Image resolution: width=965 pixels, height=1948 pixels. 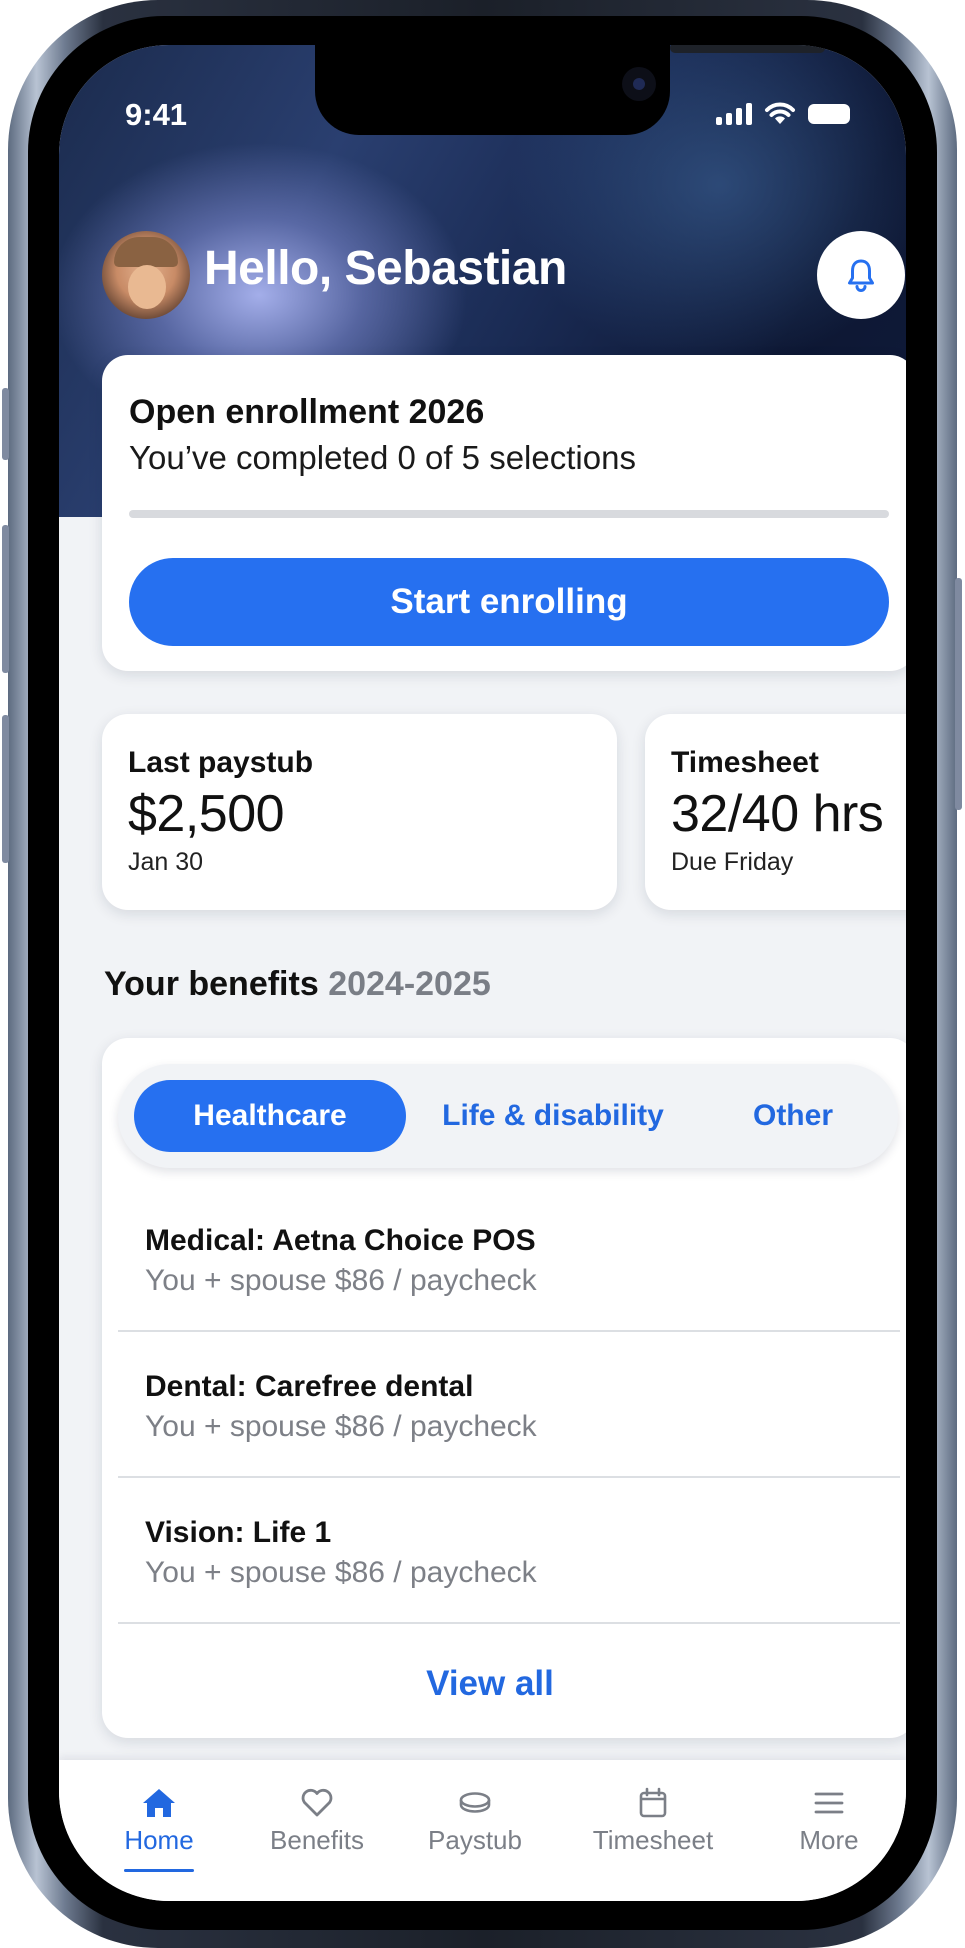 What do you see at coordinates (553, 1116) in the screenshot?
I see `tab-life-disability: Life & disability` at bounding box center [553, 1116].